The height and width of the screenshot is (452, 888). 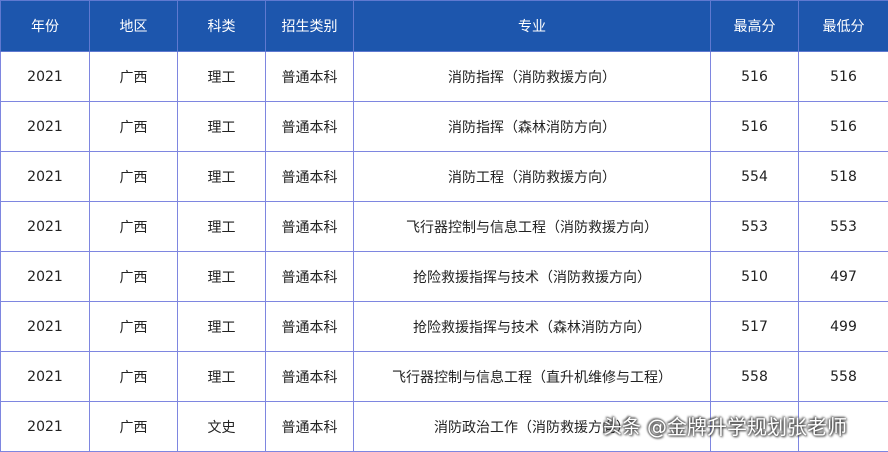 I want to click on cell-max-score: 553, so click(x=755, y=227).